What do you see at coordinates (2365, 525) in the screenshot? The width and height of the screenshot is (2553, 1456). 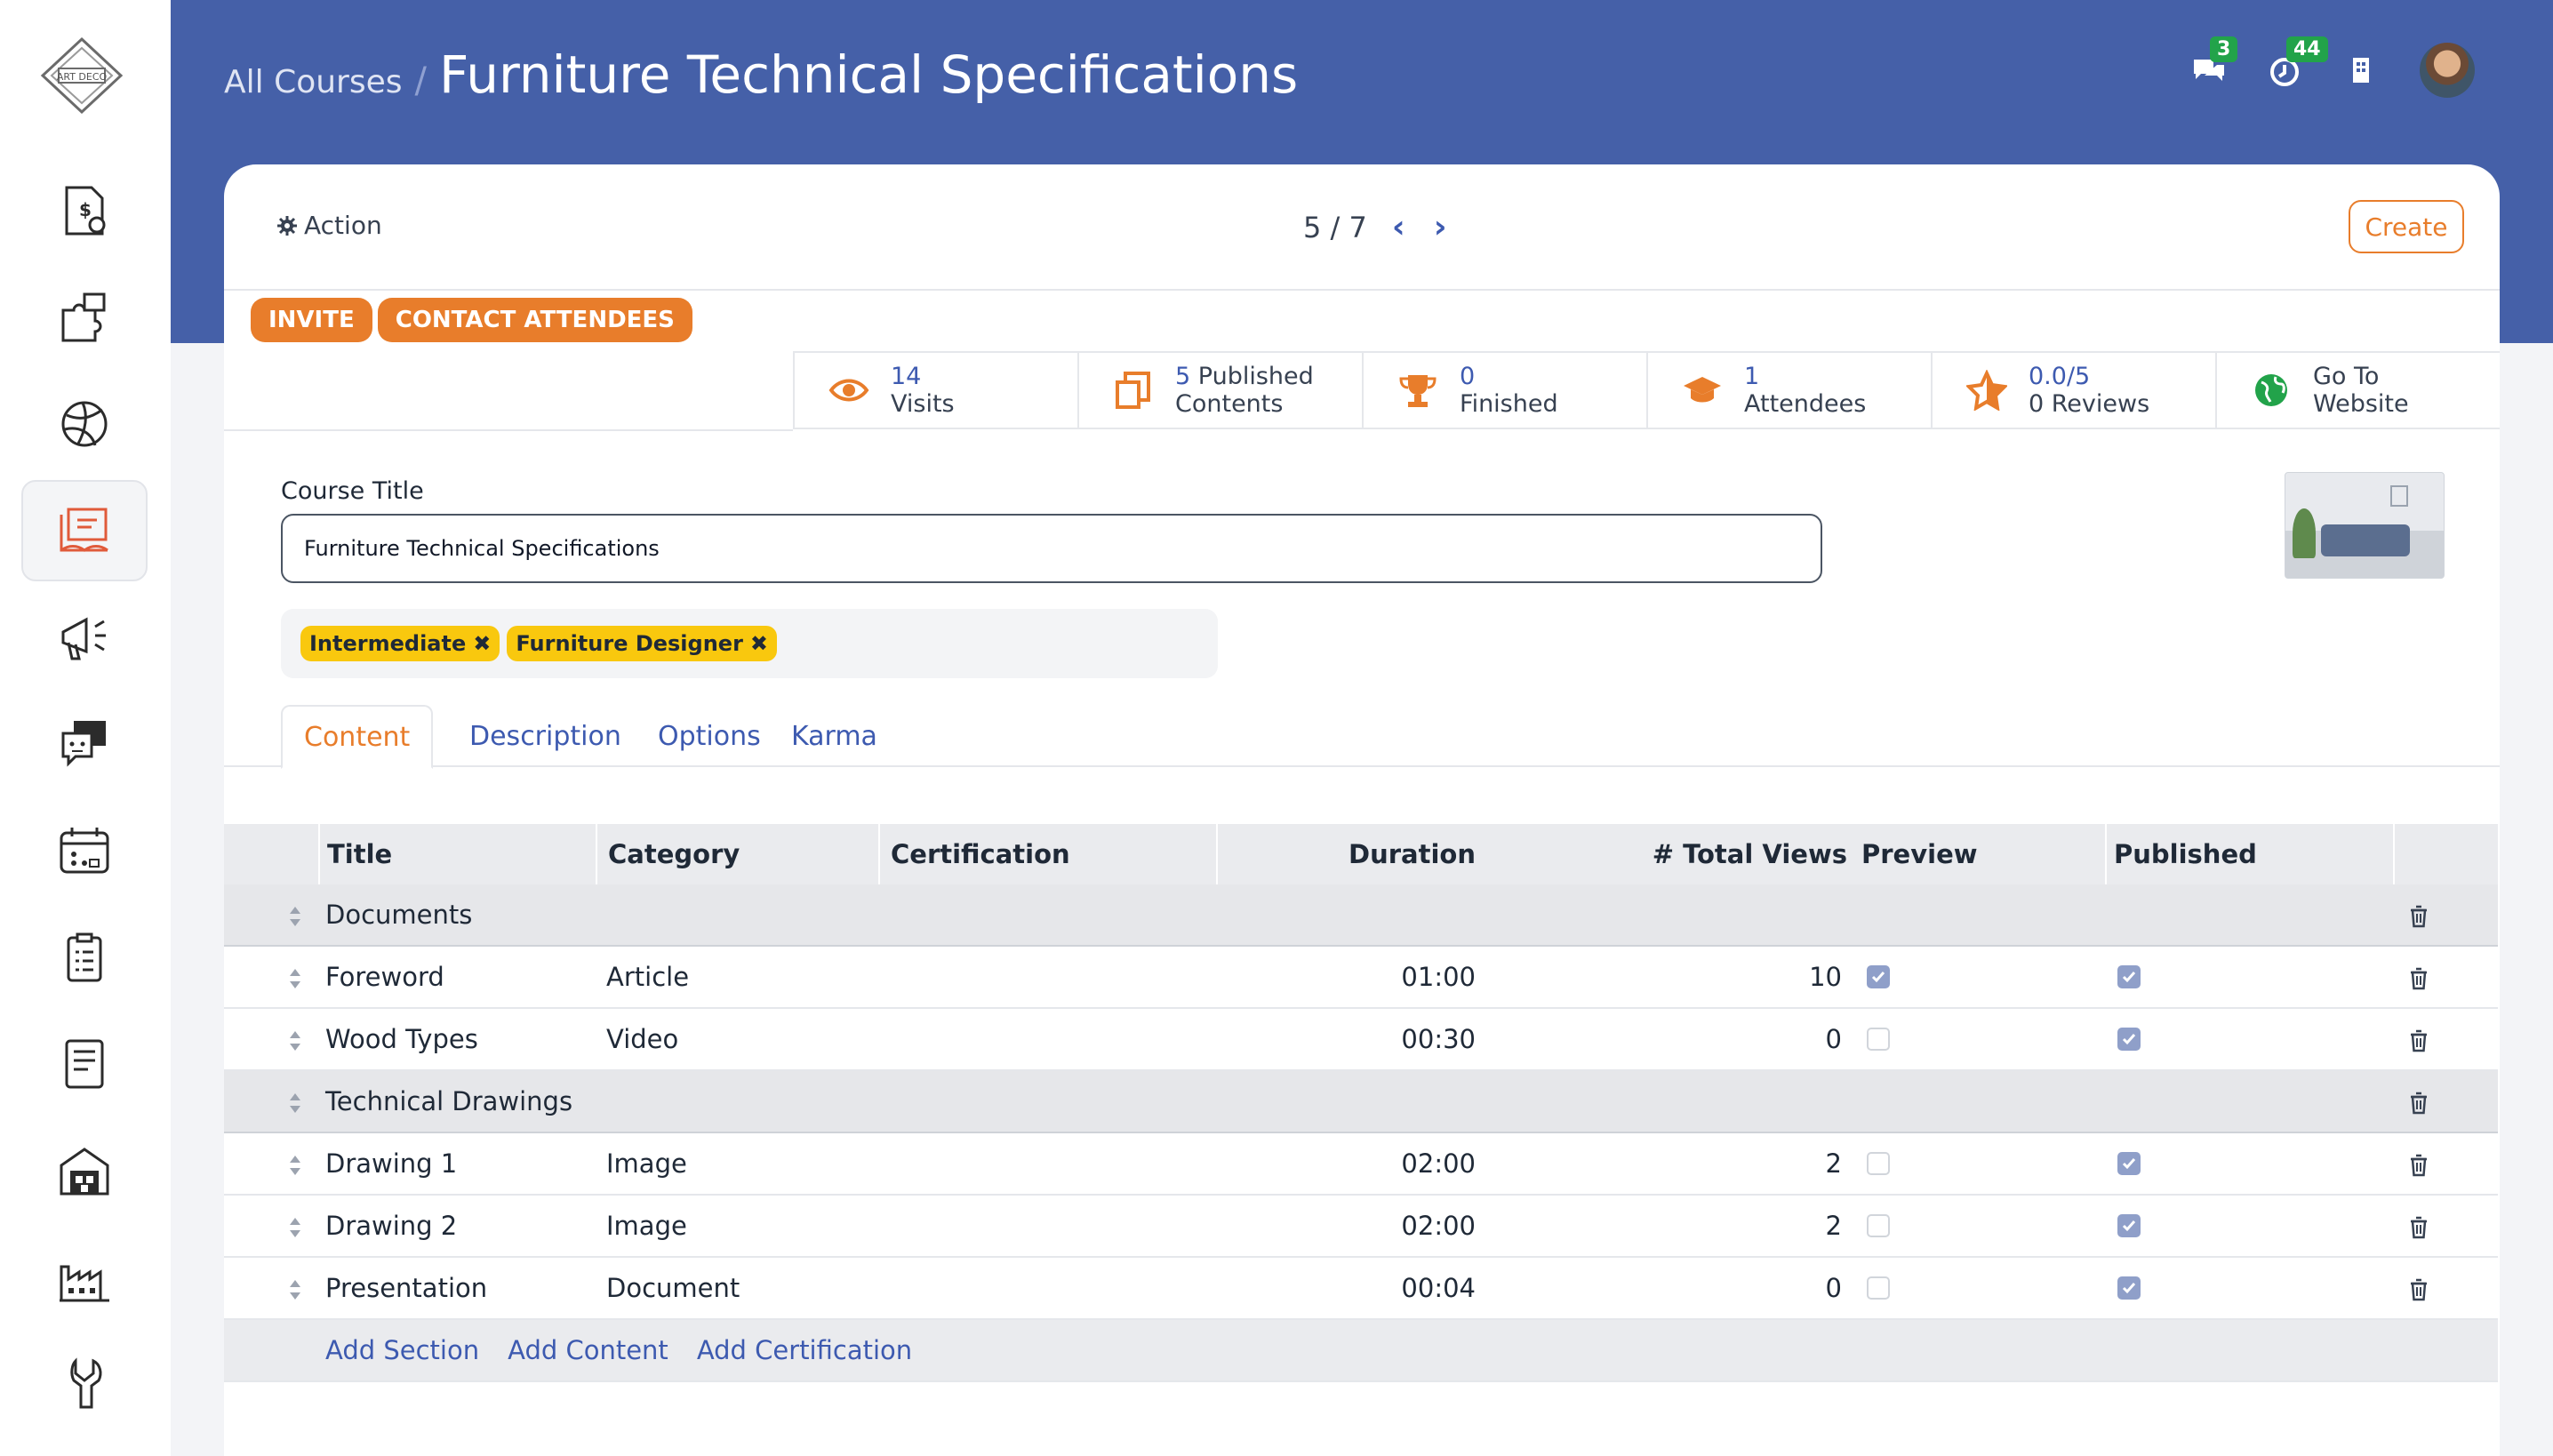 I see `course-image` at bounding box center [2365, 525].